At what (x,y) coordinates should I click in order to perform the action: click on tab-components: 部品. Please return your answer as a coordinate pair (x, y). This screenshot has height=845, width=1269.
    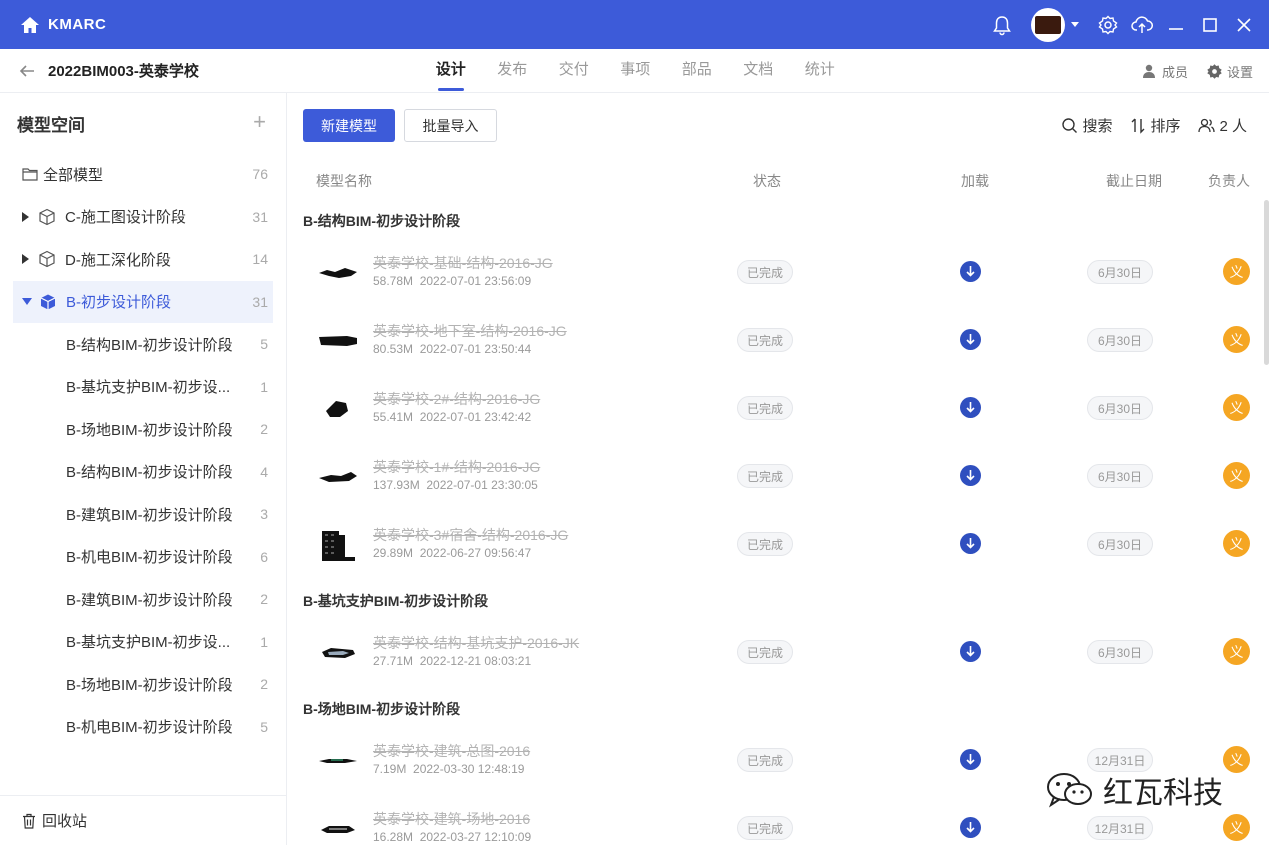
    Looking at the image, I should click on (697, 71).